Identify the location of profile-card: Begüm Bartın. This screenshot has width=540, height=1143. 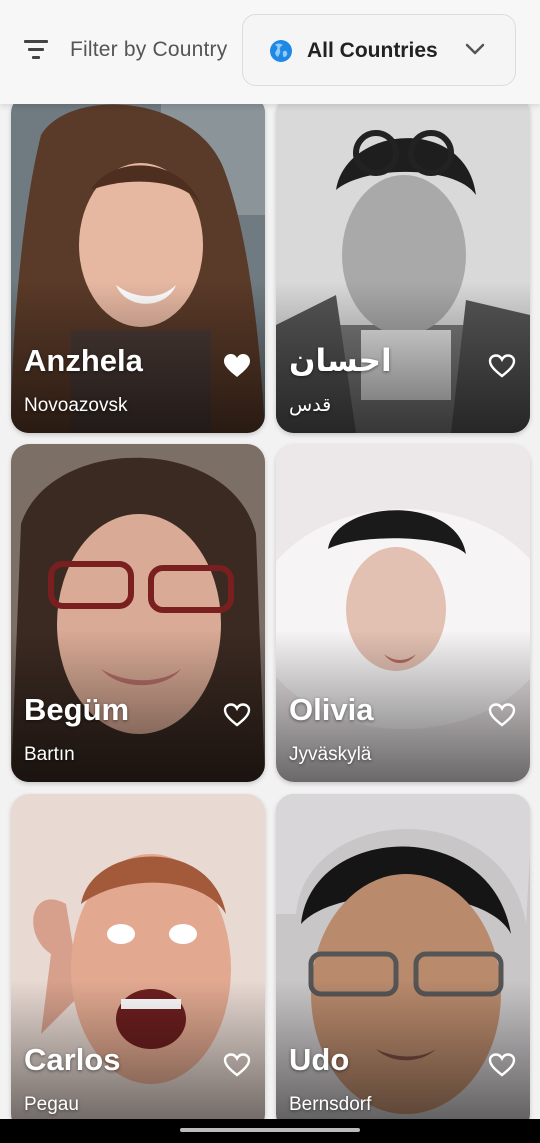
(138, 613).